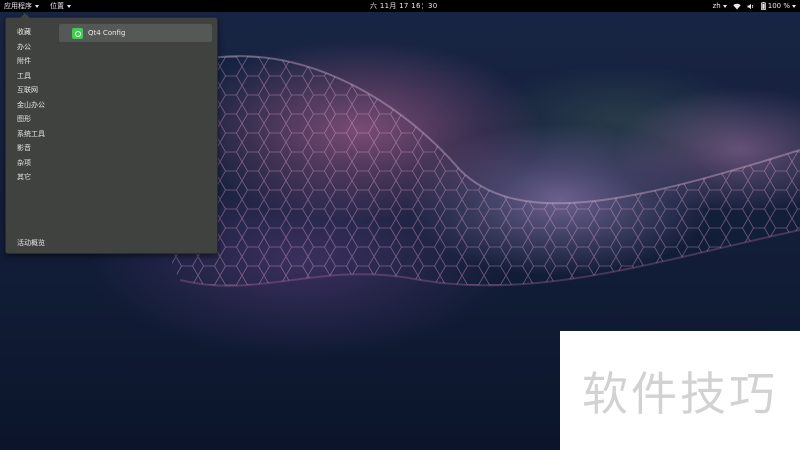 The width and height of the screenshot is (800, 450). I want to click on category-list: 收藏 办公 附件 工具 互联网 金山办公 图形 系统工具 影音 杂项 其它, so click(31, 107).